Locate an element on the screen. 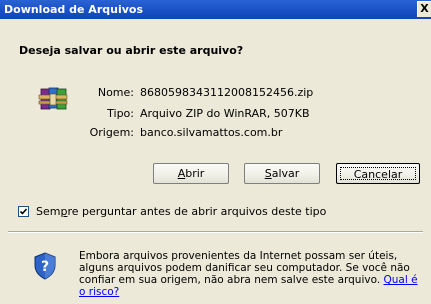 The image size is (431, 304). security-shield-icon: ? is located at coordinates (45, 266).